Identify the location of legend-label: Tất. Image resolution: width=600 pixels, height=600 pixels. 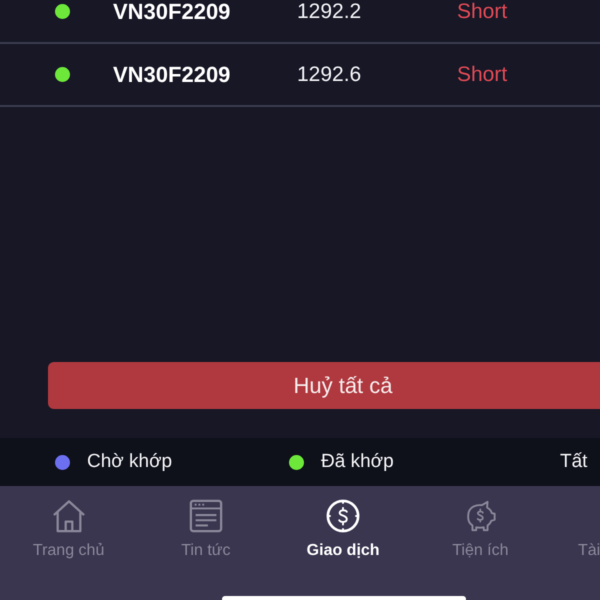
(574, 462).